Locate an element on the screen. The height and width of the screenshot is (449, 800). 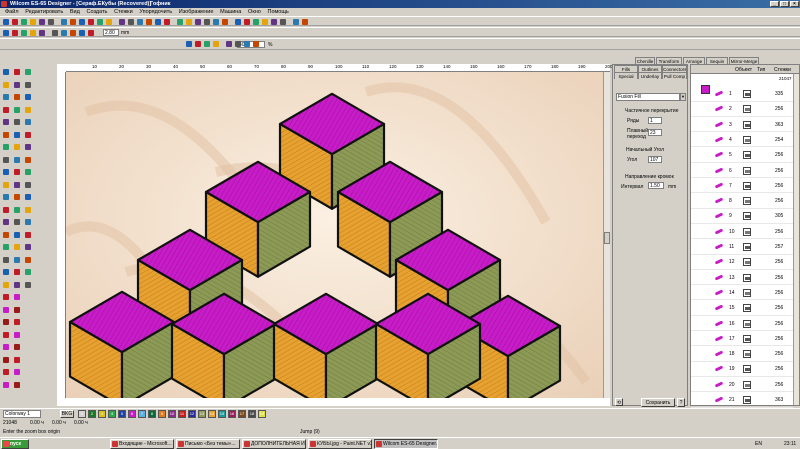
list-item: 13 256 is located at coordinates (742, 279).